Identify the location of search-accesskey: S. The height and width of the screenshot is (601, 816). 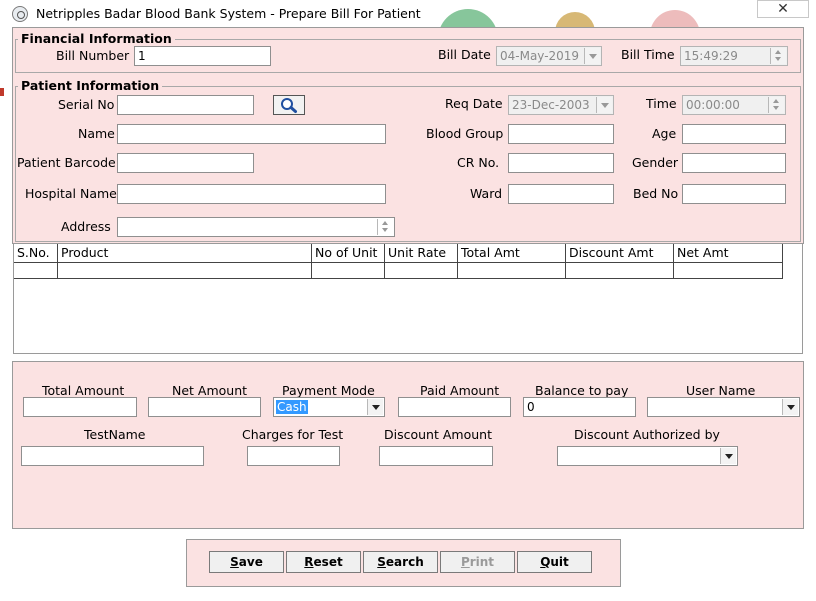
(381, 562).